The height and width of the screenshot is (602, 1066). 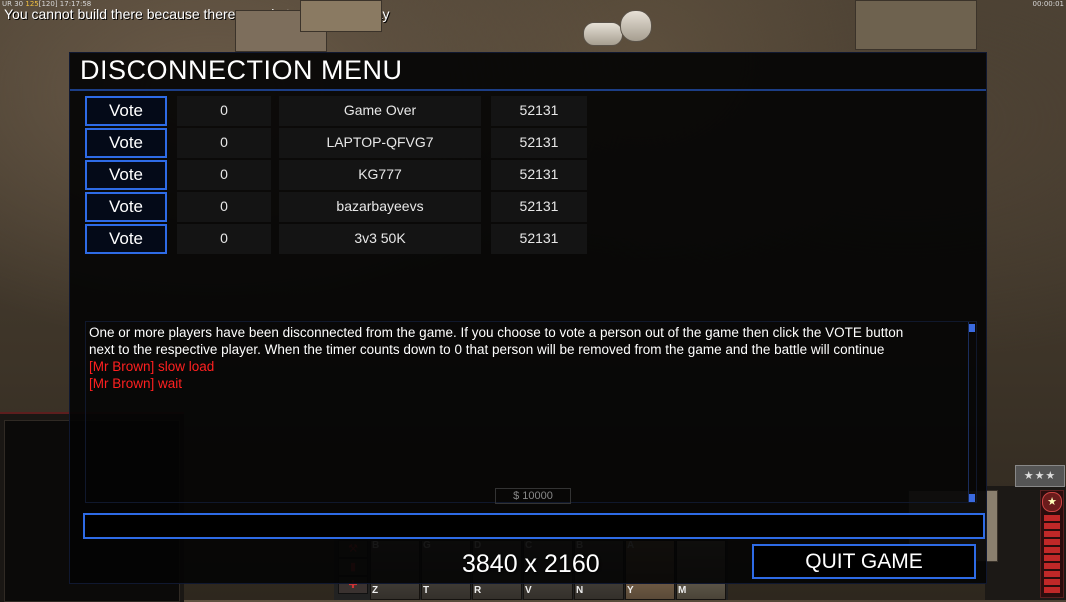 What do you see at coordinates (136, 383) in the screenshot?
I see `chat-message: [Mr Brown] wait` at bounding box center [136, 383].